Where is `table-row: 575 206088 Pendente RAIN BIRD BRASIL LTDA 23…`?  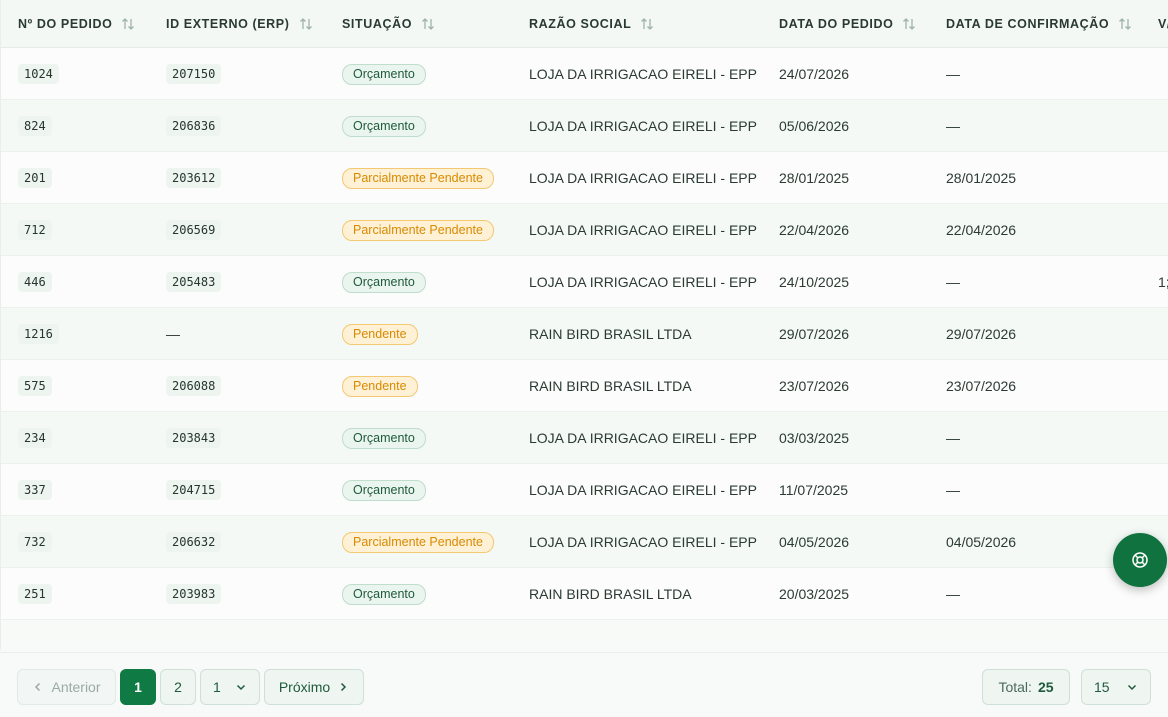 table-row: 575 206088 Pendente RAIN BIRD BRASIL LTDA 23… is located at coordinates (584, 386).